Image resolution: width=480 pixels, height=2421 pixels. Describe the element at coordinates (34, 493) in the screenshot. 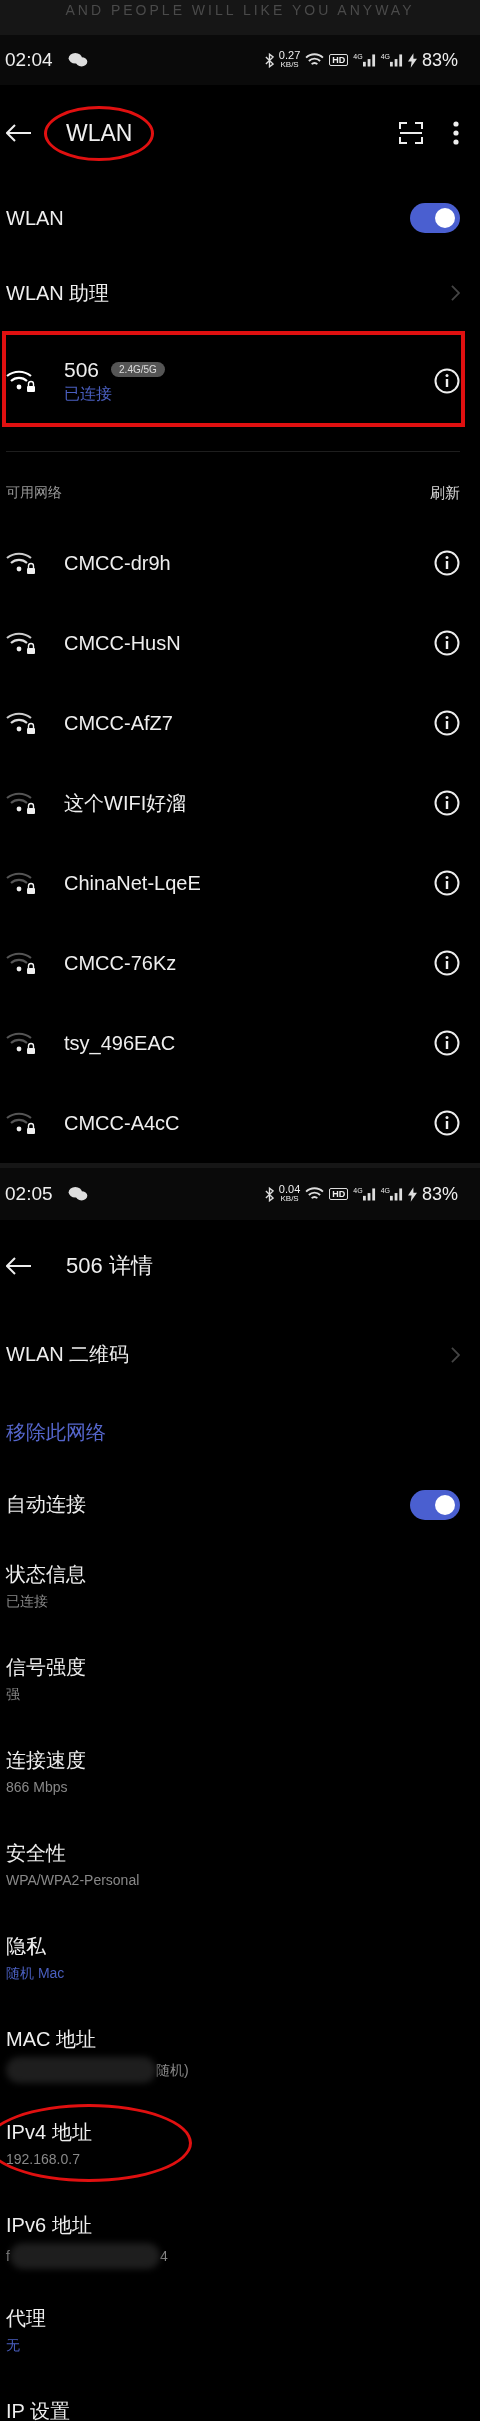

I see `section-header: 可用网络` at that location.